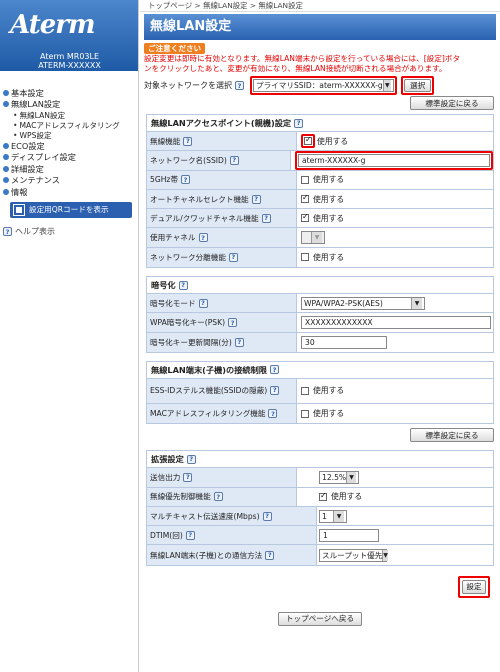 The image size is (500, 672). What do you see at coordinates (188, 257) in the screenshot?
I see `label-text: ネットワーク分離機能` at bounding box center [188, 257].